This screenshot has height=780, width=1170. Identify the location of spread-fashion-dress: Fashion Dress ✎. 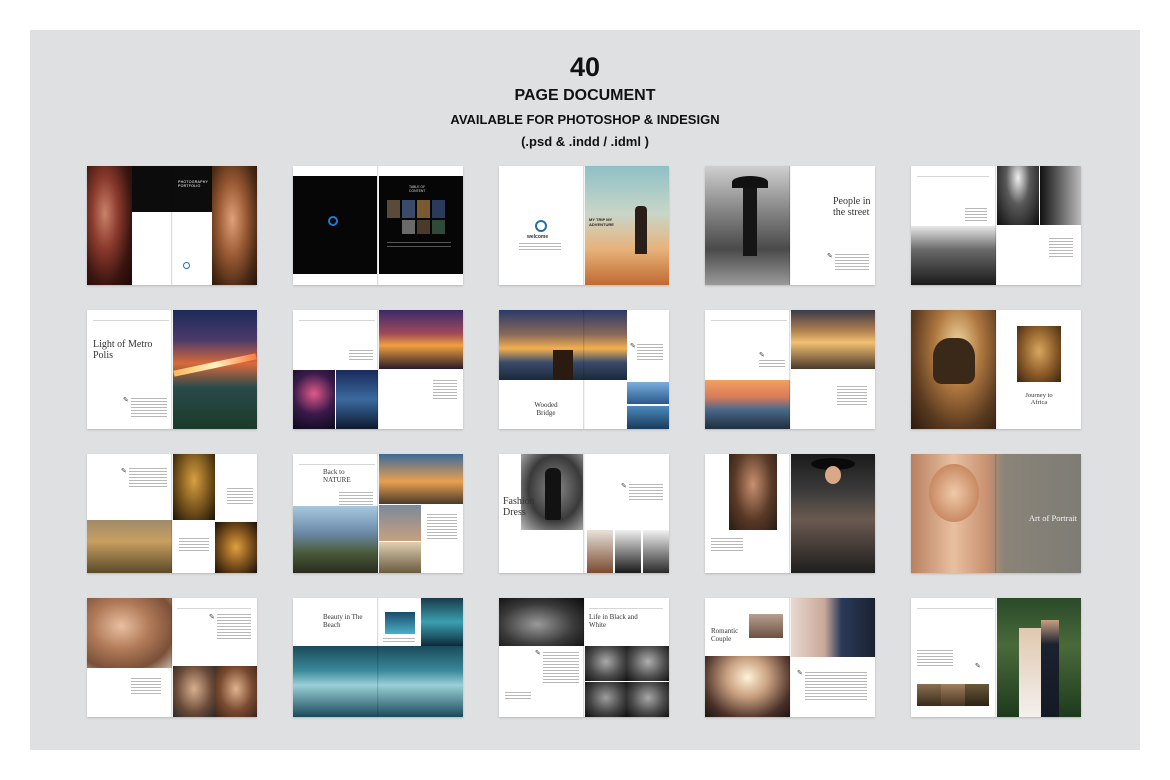
(584, 513).